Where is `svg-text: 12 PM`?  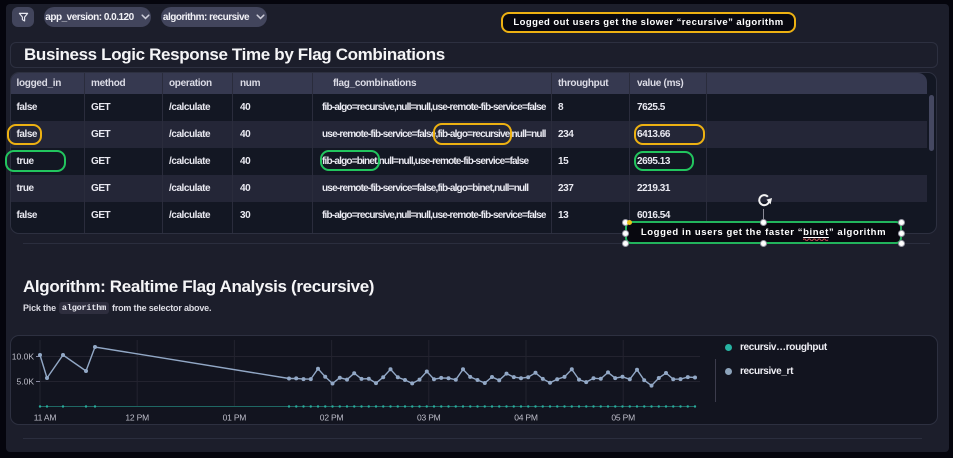 svg-text: 12 PM is located at coordinates (137, 418).